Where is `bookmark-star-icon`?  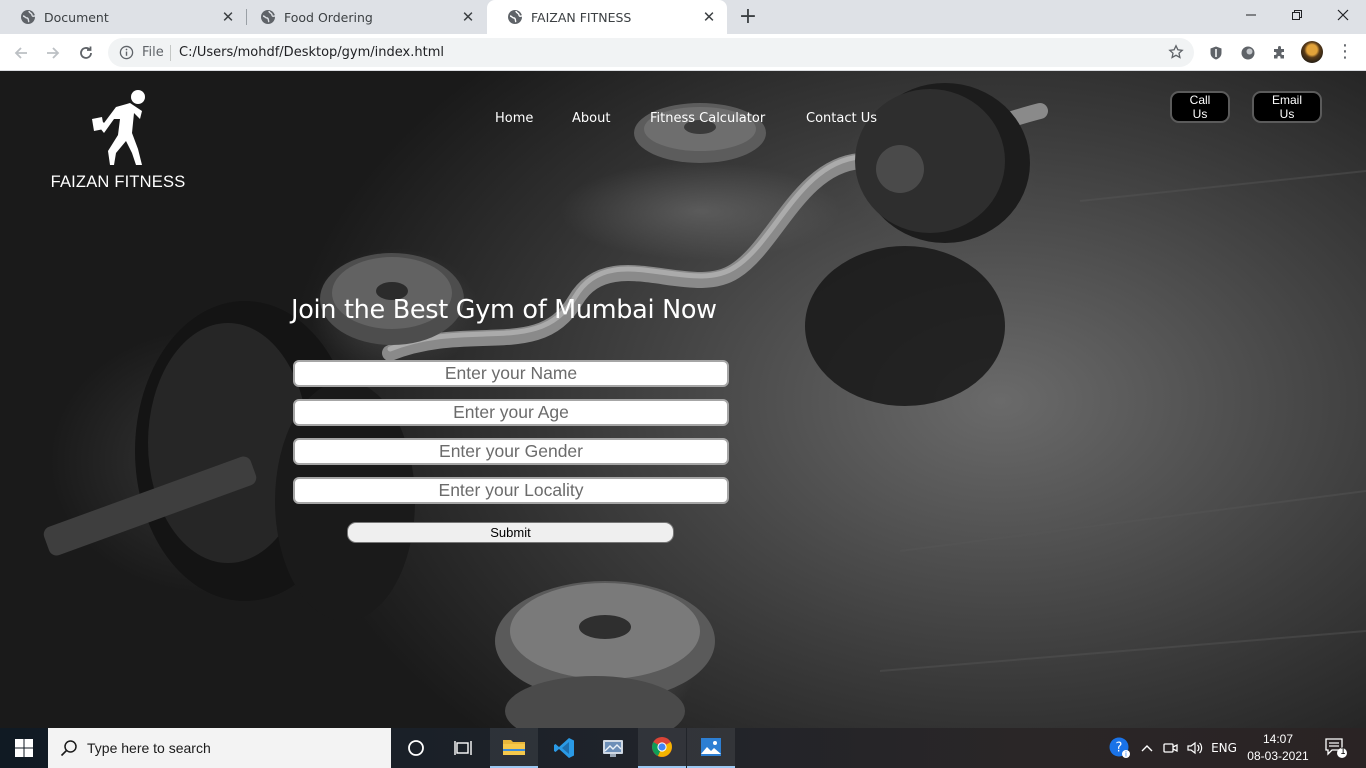 bookmark-star-icon is located at coordinates (1176, 54).